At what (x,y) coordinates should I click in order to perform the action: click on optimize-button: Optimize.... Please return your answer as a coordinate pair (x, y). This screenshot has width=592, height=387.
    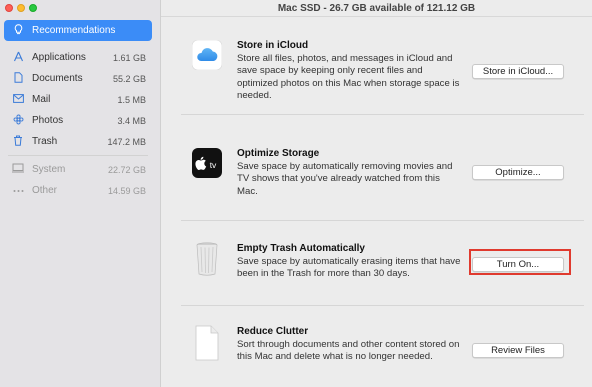
    Looking at the image, I should click on (518, 172).